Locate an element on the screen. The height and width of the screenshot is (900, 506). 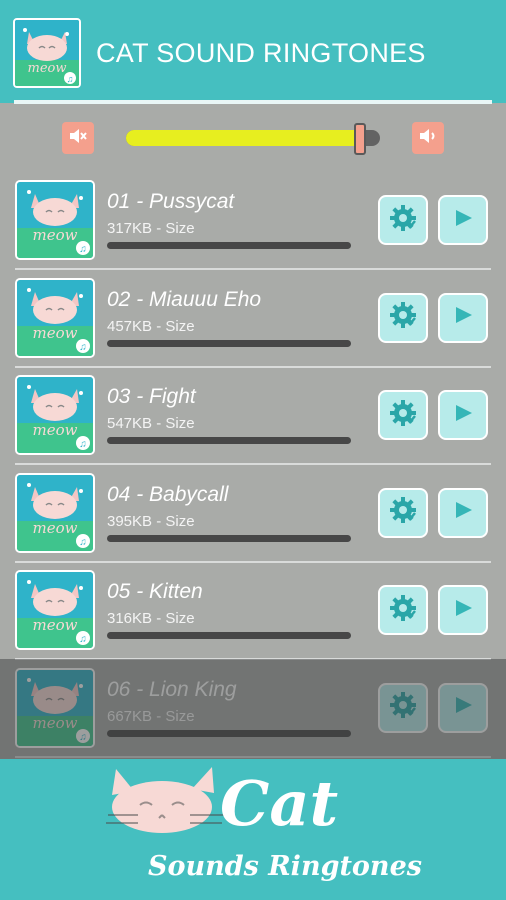
speaker-mute-icon is located at coordinates (78, 138).